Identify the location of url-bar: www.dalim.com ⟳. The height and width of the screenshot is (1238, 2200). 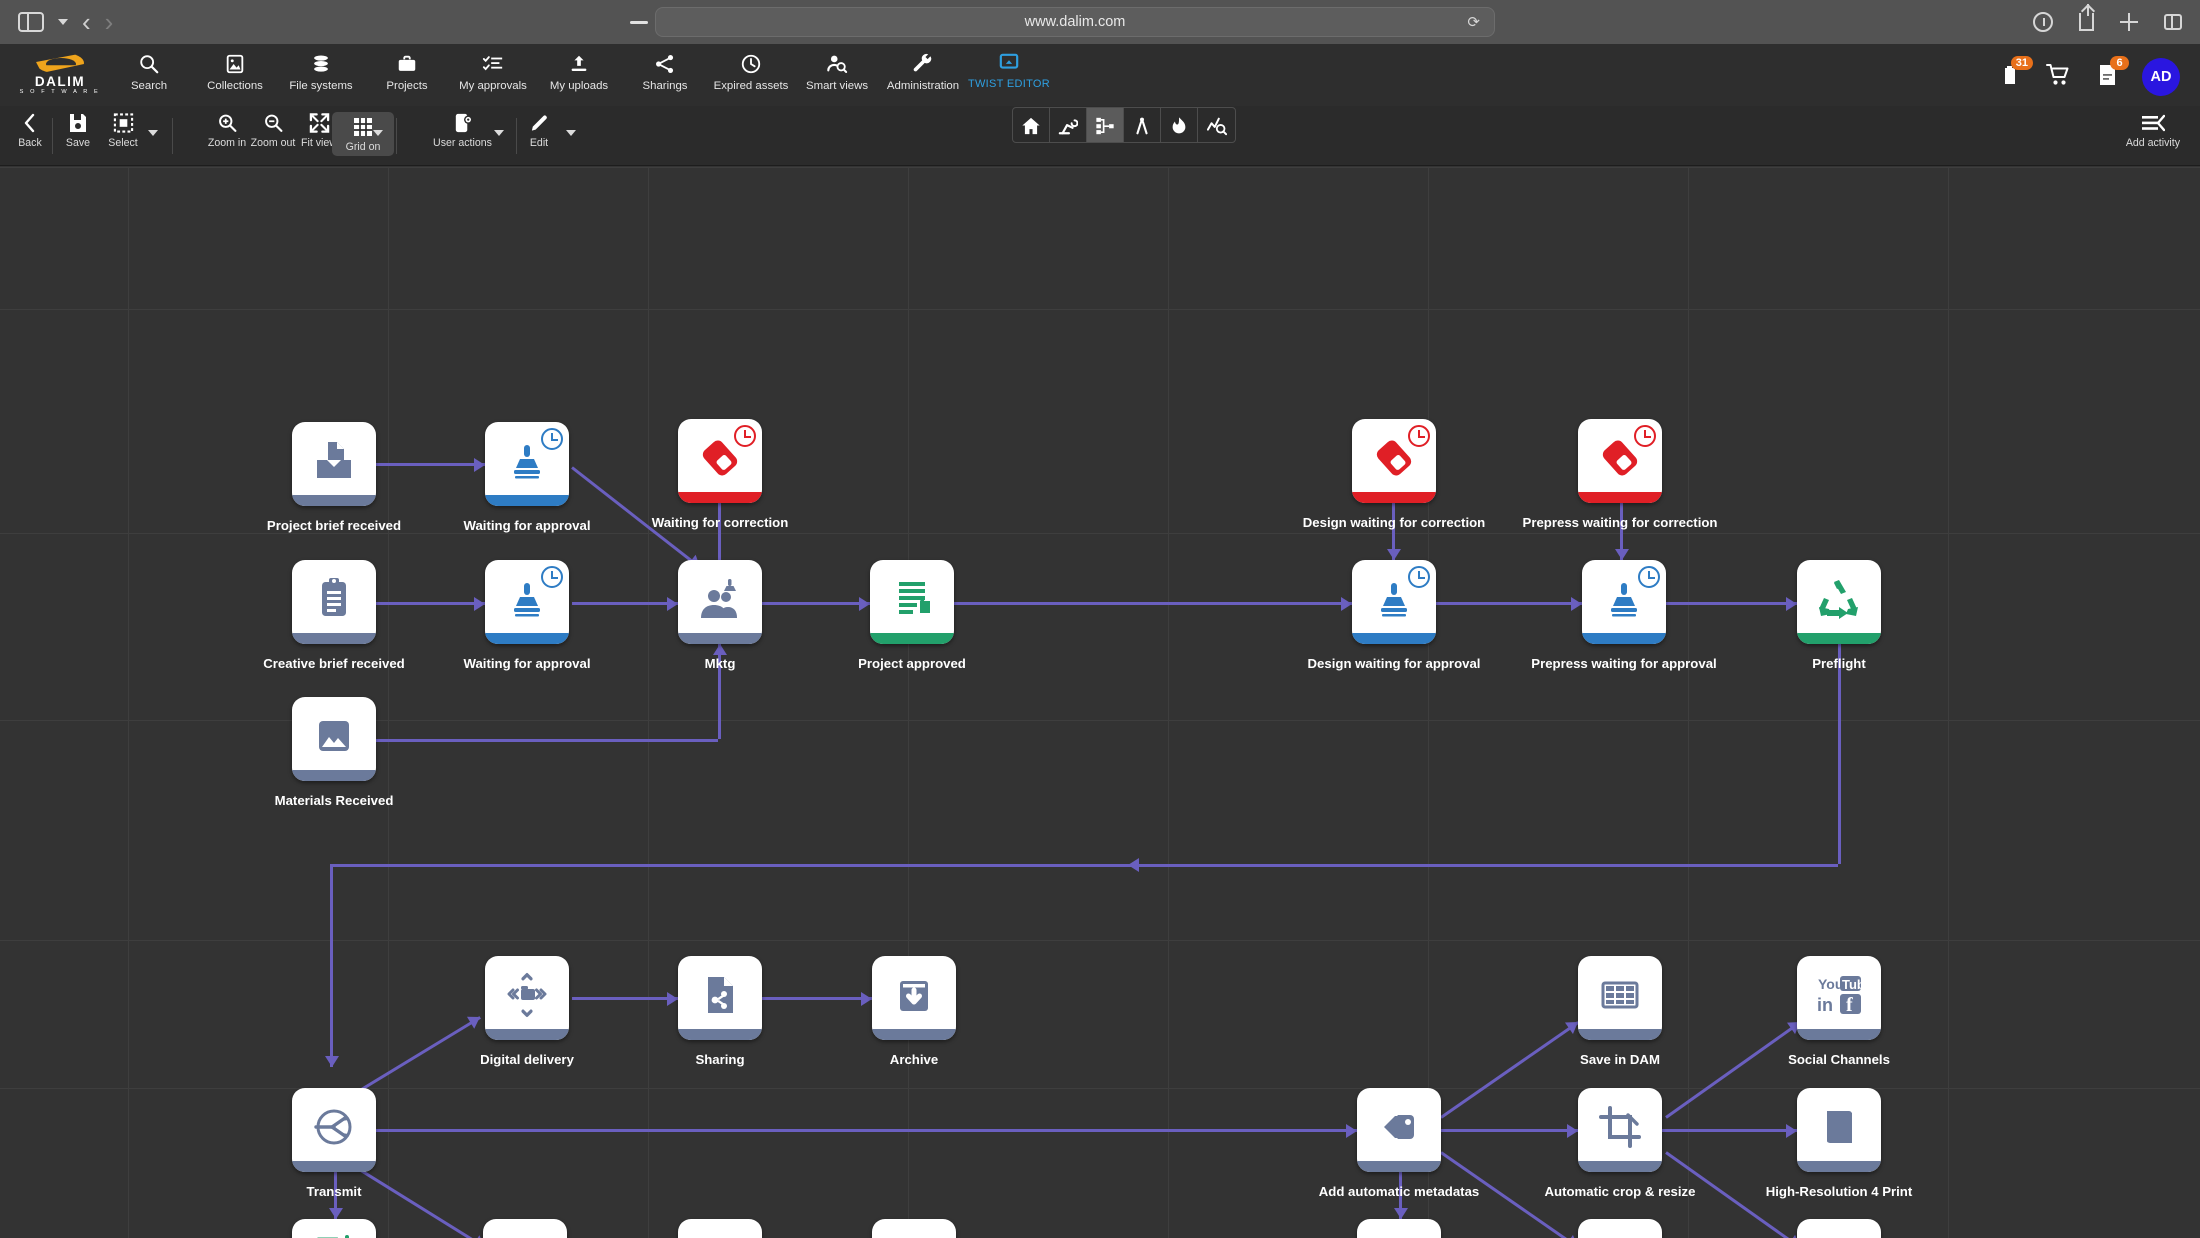
(1075, 22).